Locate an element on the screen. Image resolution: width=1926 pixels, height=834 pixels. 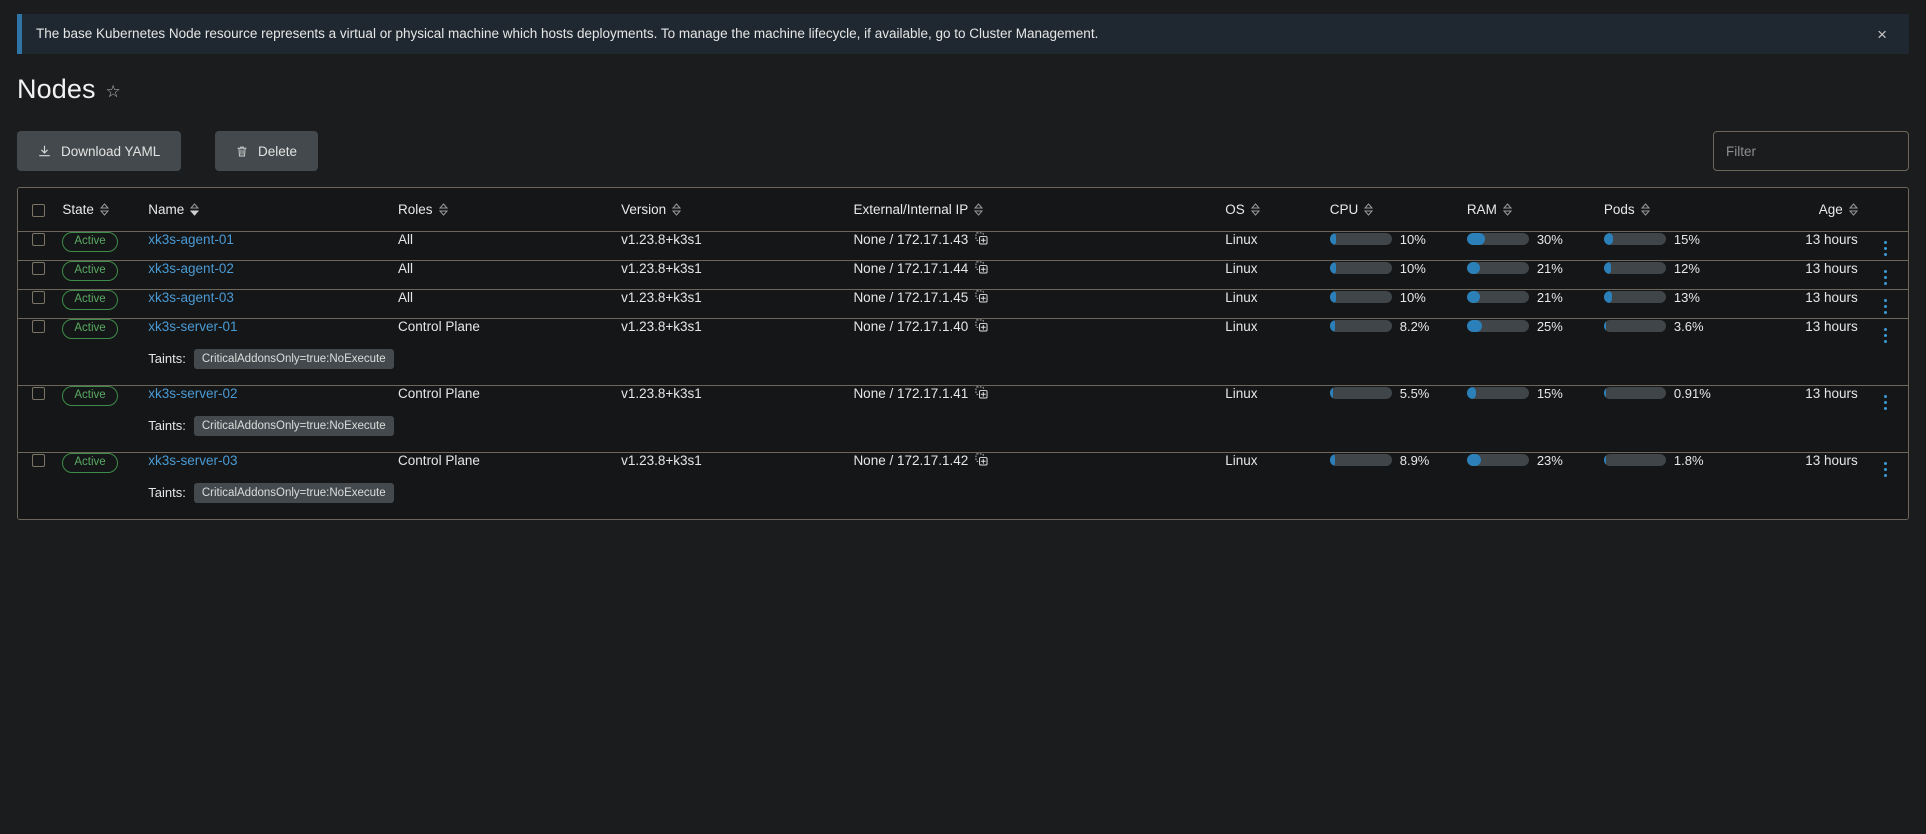
sort-icon-name is located at coordinates (195, 209).